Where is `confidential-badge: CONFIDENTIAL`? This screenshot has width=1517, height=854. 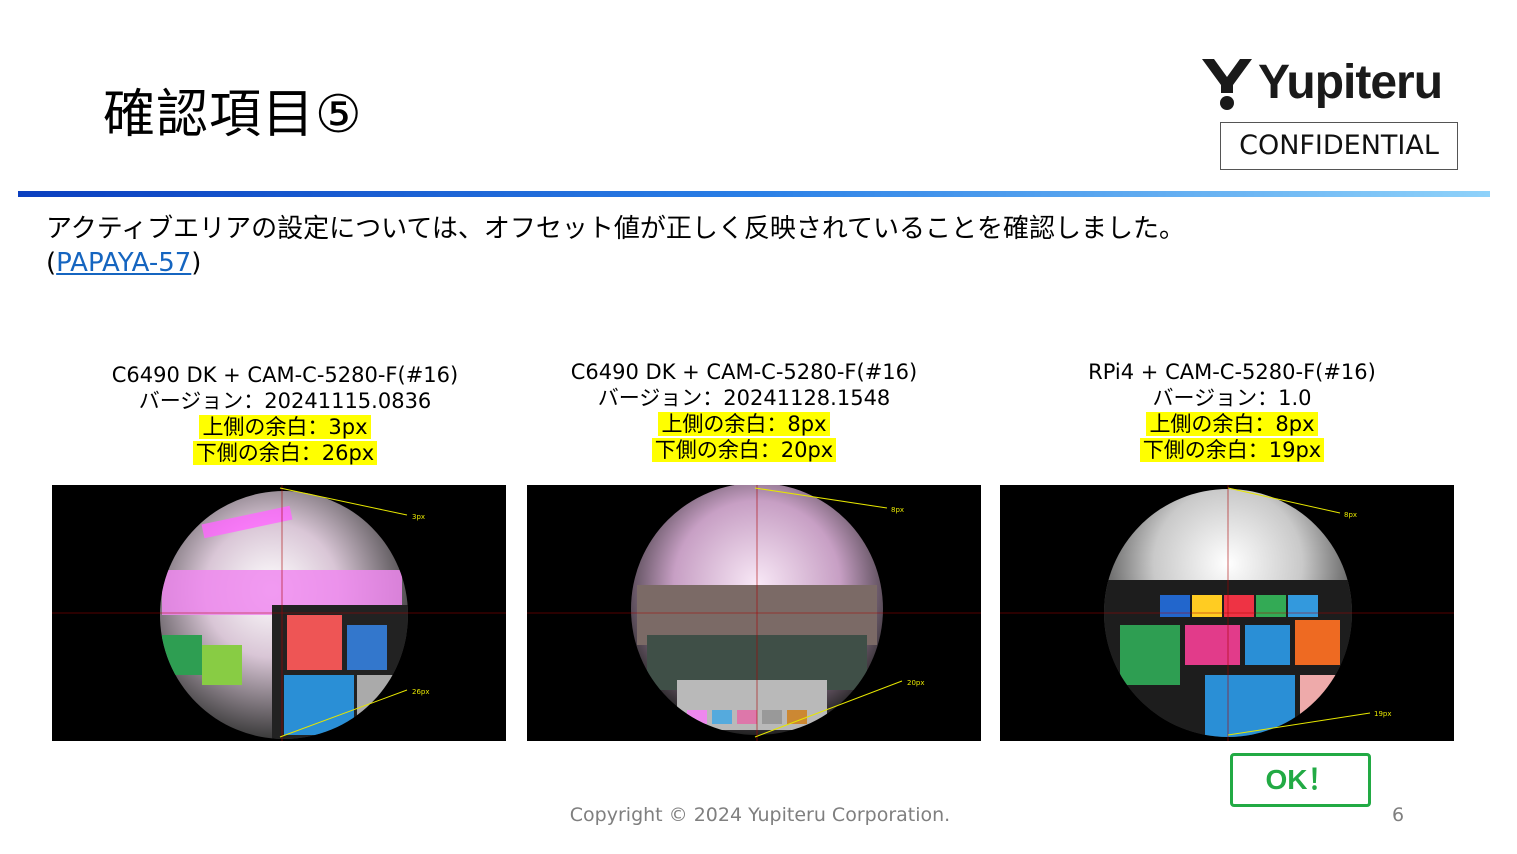 confidential-badge: CONFIDENTIAL is located at coordinates (1339, 146).